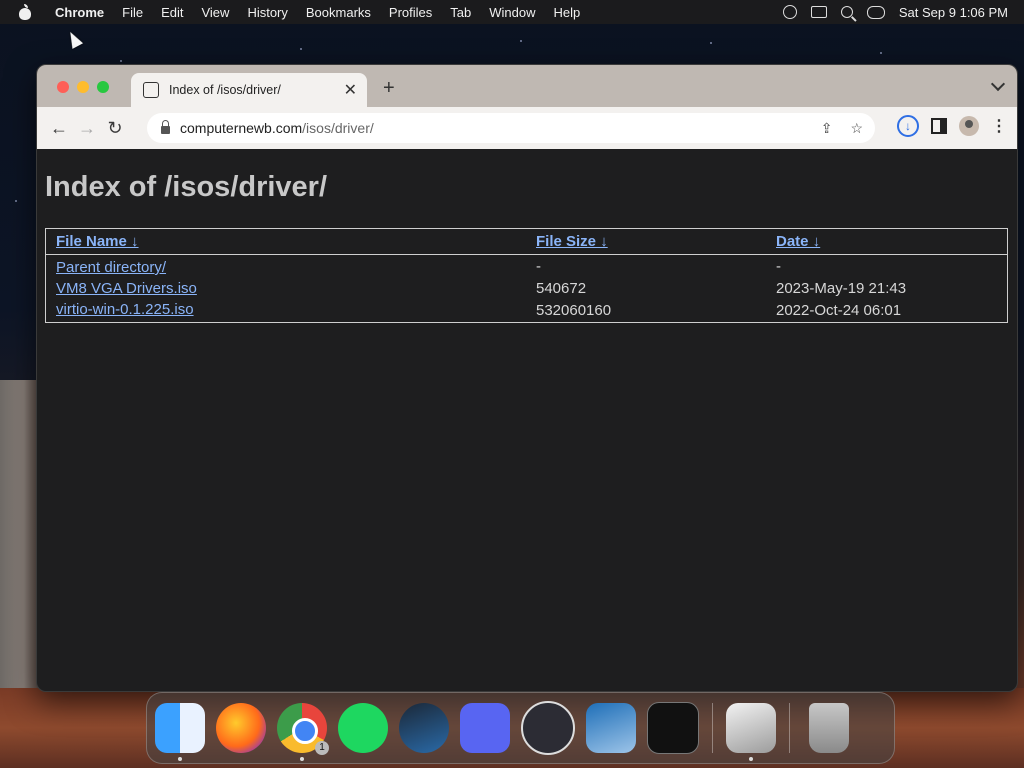  What do you see at coordinates (111, 267) in the screenshot?
I see `file-link: Parent directory/` at bounding box center [111, 267].